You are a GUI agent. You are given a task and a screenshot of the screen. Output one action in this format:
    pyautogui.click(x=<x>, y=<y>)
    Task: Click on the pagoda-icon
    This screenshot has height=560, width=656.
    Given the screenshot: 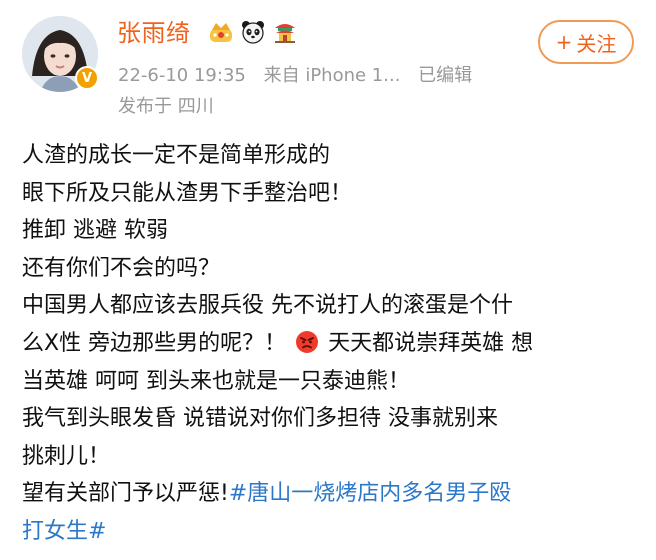 What is the action you would take?
    pyautogui.click(x=285, y=32)
    